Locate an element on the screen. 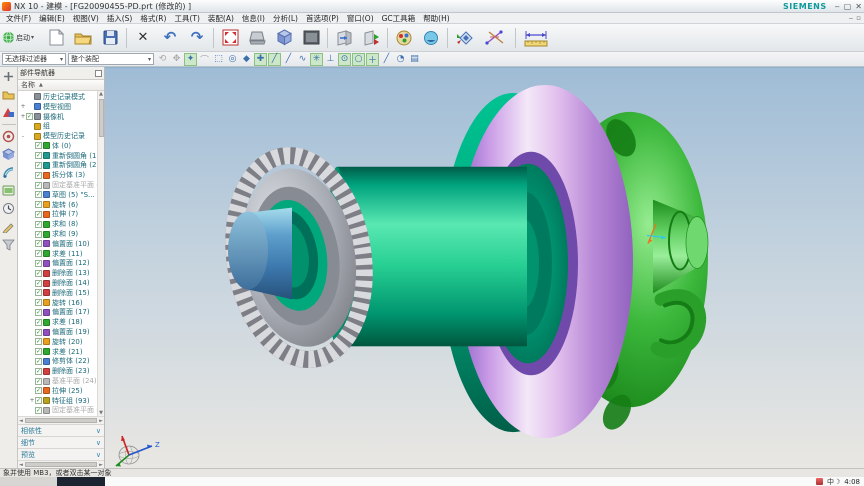 The width and height of the screenshot is (864, 486). scroll-up-icon: ▲ is located at coordinates (101, 94).